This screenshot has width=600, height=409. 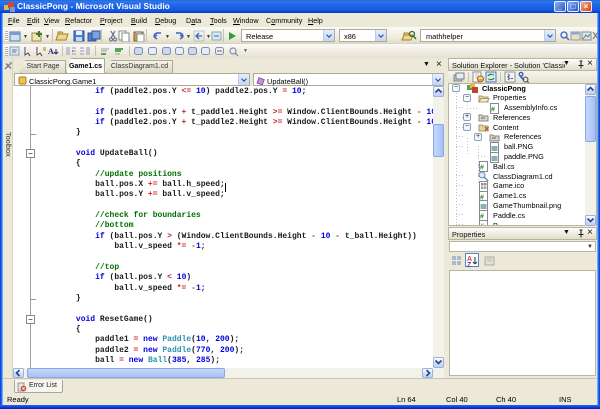 What do you see at coordinates (51, 51) in the screenshot?
I see `svg-text: A` at bounding box center [51, 51].